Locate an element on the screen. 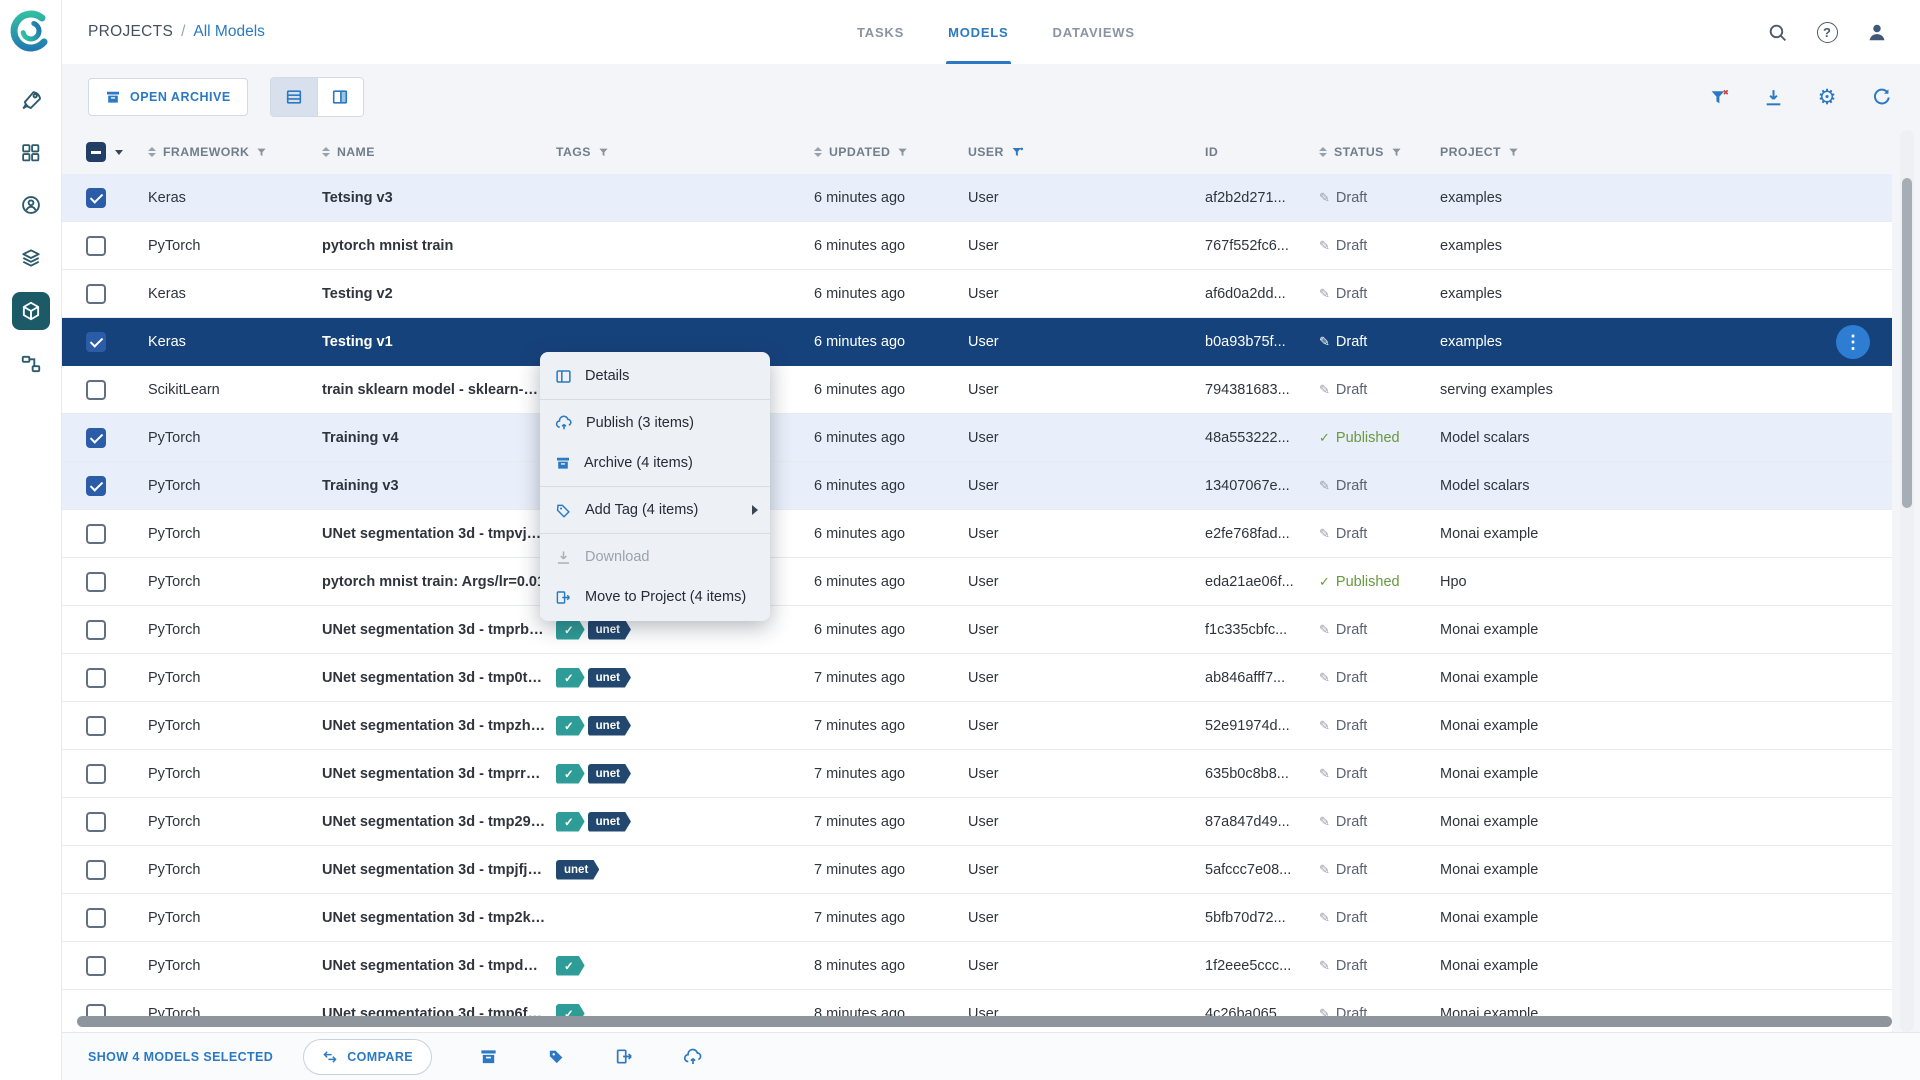 The width and height of the screenshot is (1920, 1080). column-header-name: NAME is located at coordinates (439, 152).